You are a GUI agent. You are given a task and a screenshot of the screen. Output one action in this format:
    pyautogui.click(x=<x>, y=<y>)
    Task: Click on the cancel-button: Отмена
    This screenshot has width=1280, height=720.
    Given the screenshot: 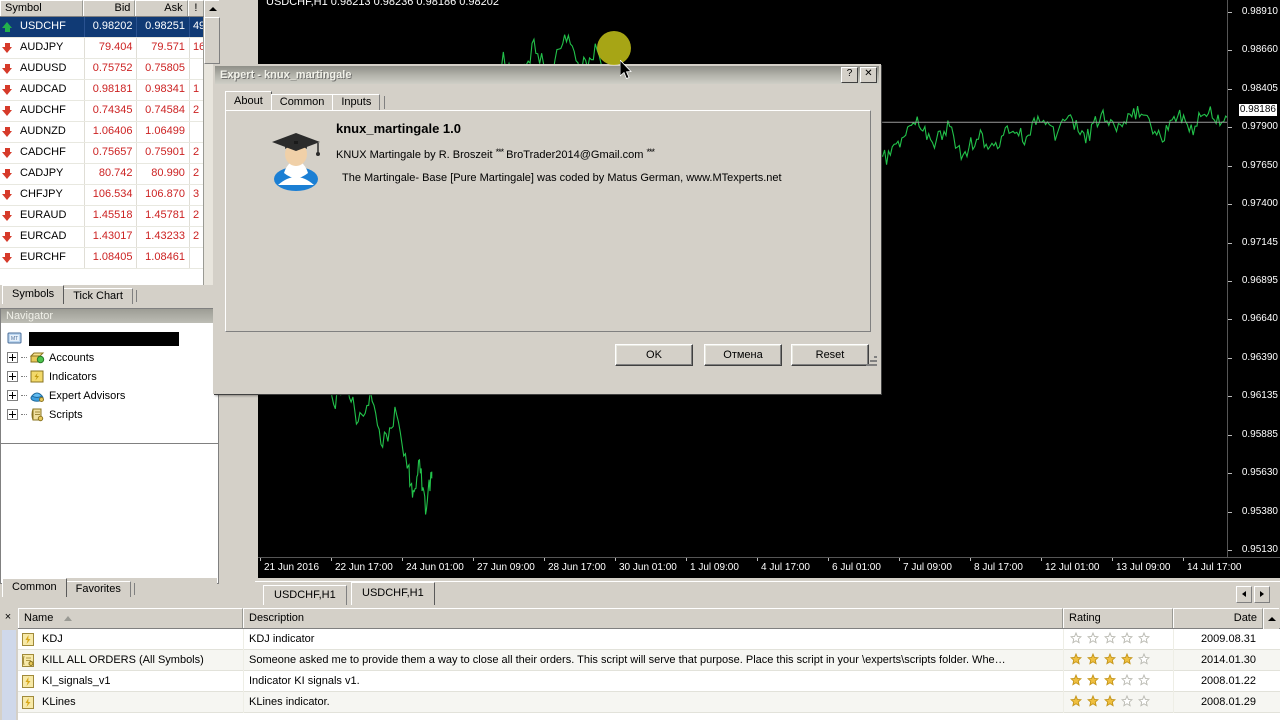 What is the action you would take?
    pyautogui.click(x=743, y=355)
    